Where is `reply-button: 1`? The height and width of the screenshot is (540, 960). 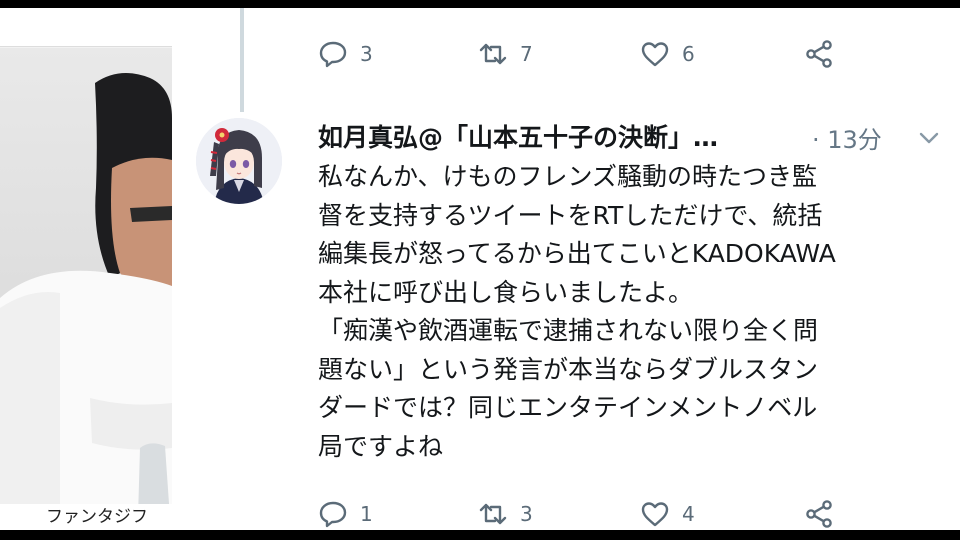 reply-button: 1 is located at coordinates (345, 512).